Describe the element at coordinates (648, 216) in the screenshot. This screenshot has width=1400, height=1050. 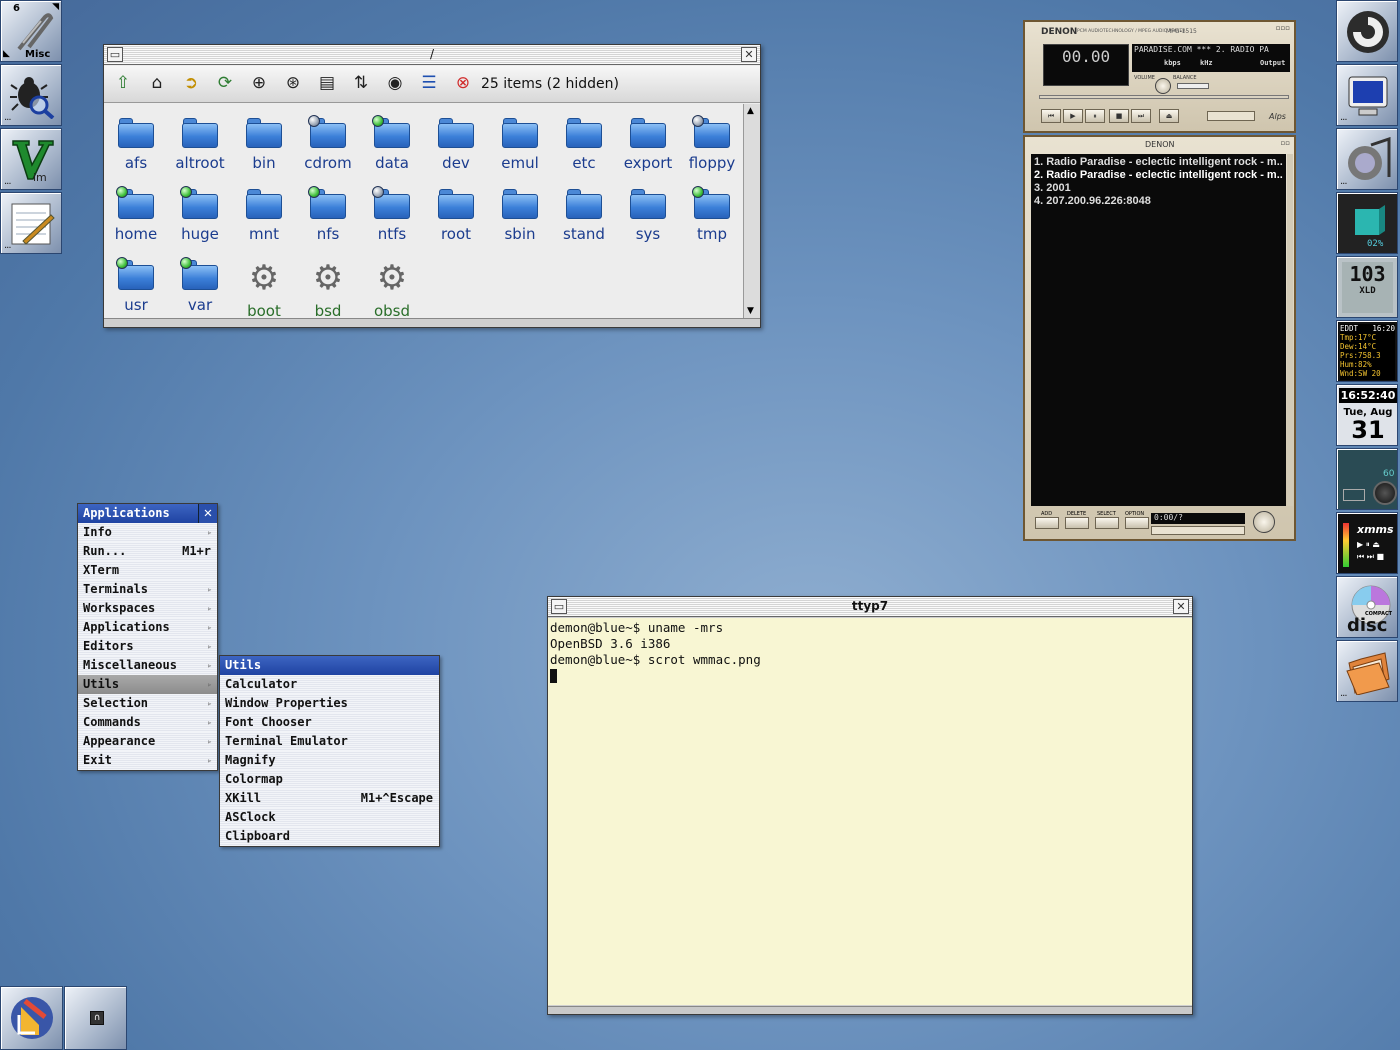
I see `file-item-sys: sys` at that location.